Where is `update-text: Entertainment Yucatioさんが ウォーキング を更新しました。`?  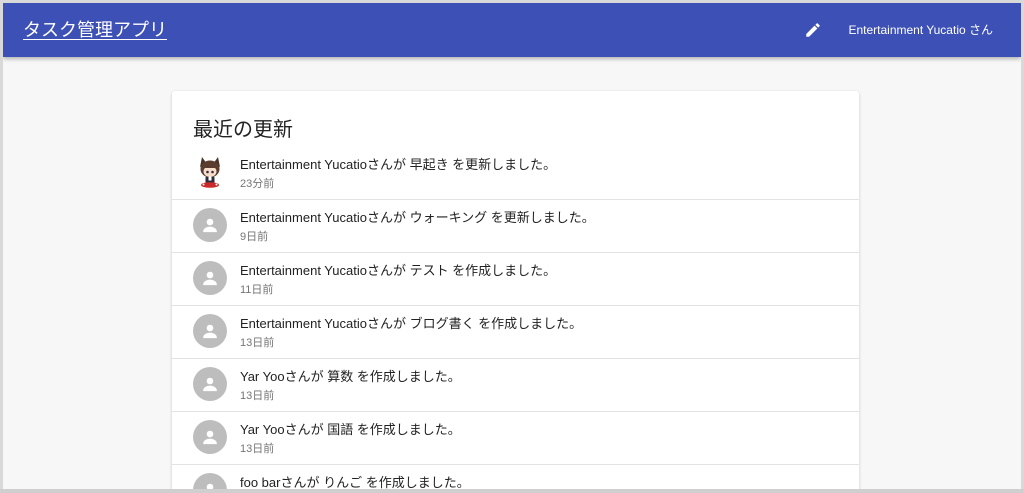
update-text: Entertainment Yucatioさんが ウォーキング を更新しました。 is located at coordinates (417, 217).